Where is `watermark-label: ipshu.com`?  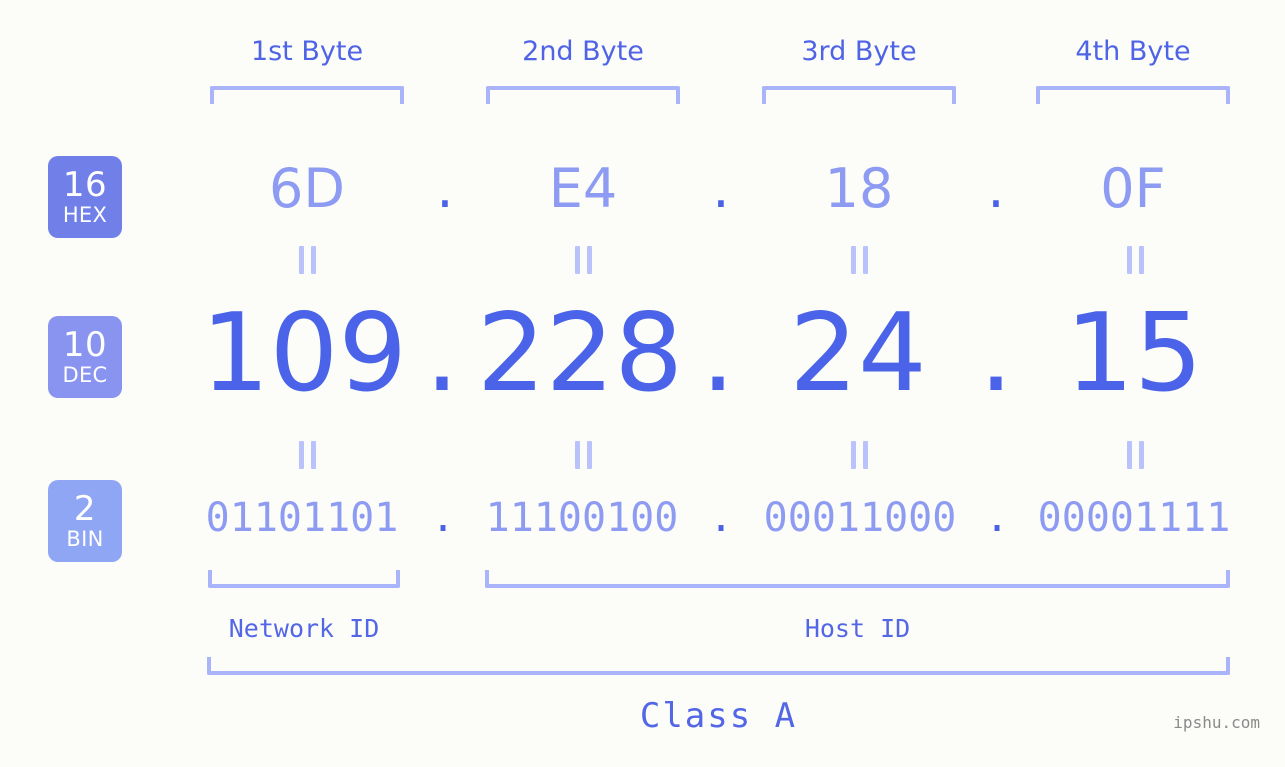 watermark-label: ipshu.com is located at coordinates (1216, 722).